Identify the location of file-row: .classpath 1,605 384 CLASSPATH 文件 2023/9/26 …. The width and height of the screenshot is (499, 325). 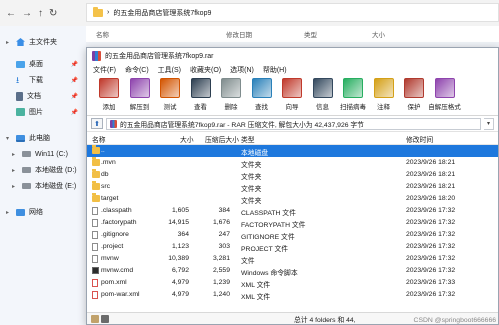
(292, 211).